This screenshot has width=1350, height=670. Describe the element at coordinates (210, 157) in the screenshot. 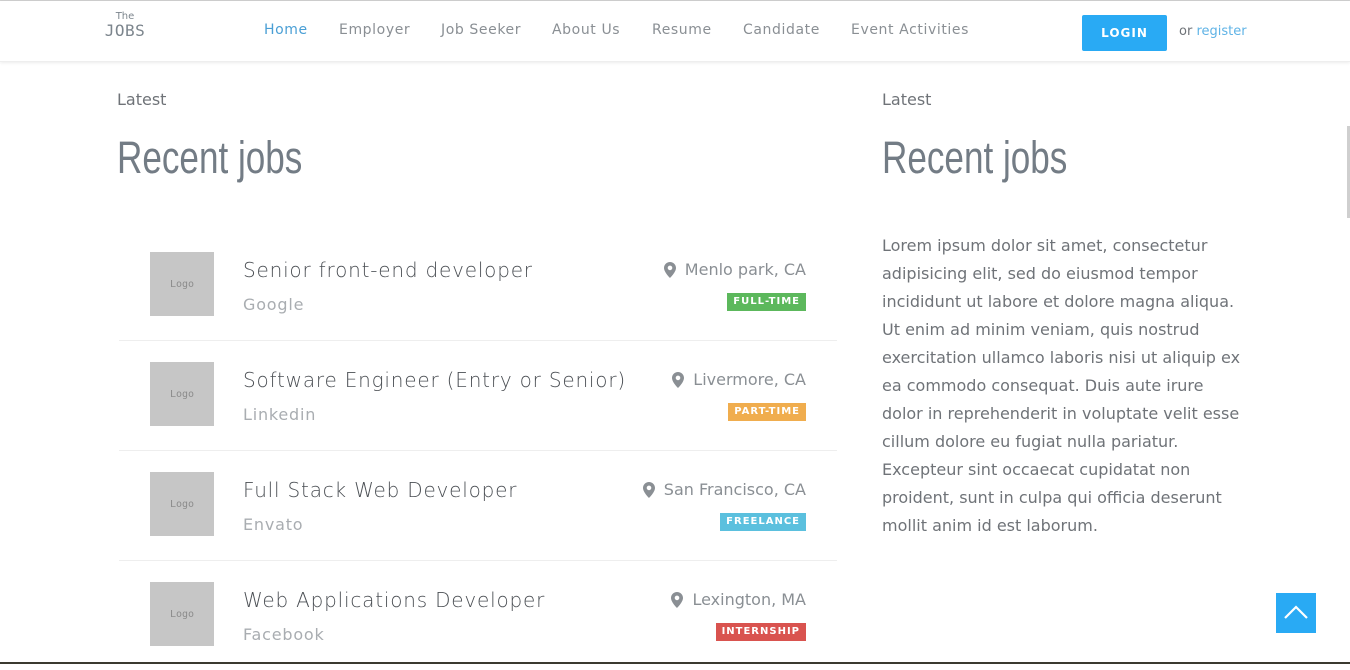

I see `left-section-title: Recent jobs` at that location.